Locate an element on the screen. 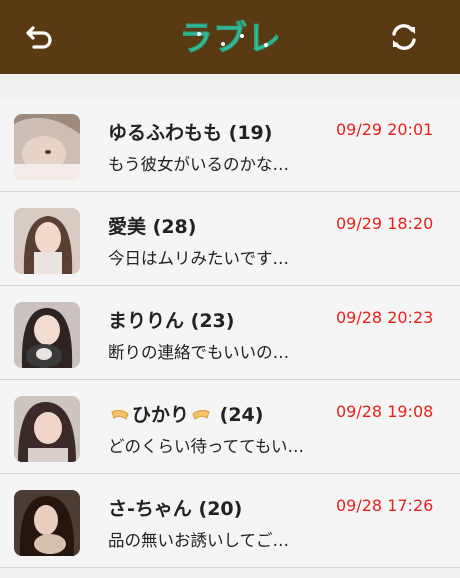 This screenshot has height=578, width=460. app-logo: ラブレ is located at coordinates (230, 39).